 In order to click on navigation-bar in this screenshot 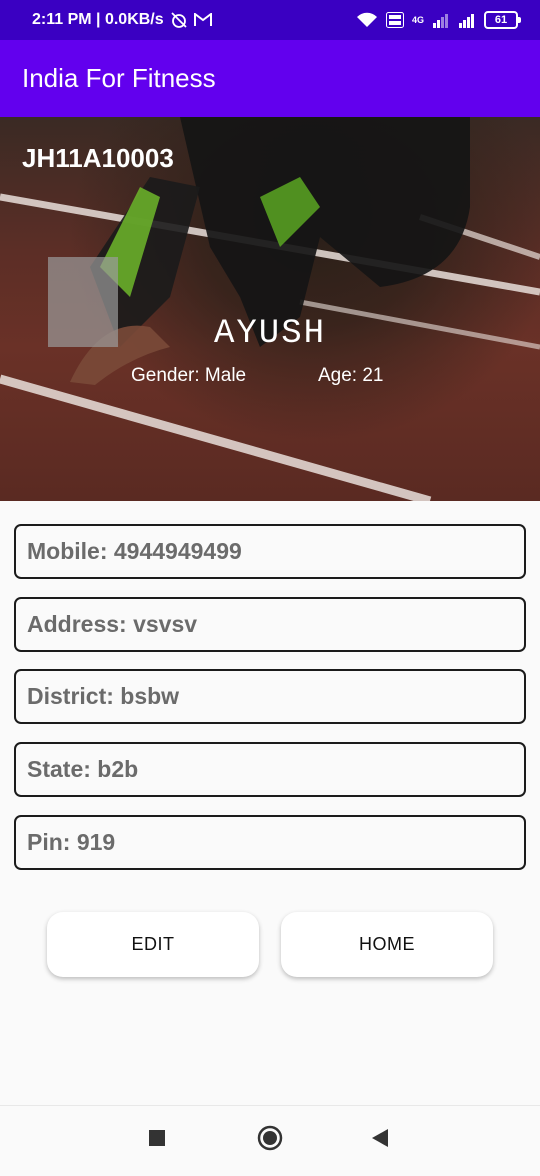, I will do `click(270, 1138)`.